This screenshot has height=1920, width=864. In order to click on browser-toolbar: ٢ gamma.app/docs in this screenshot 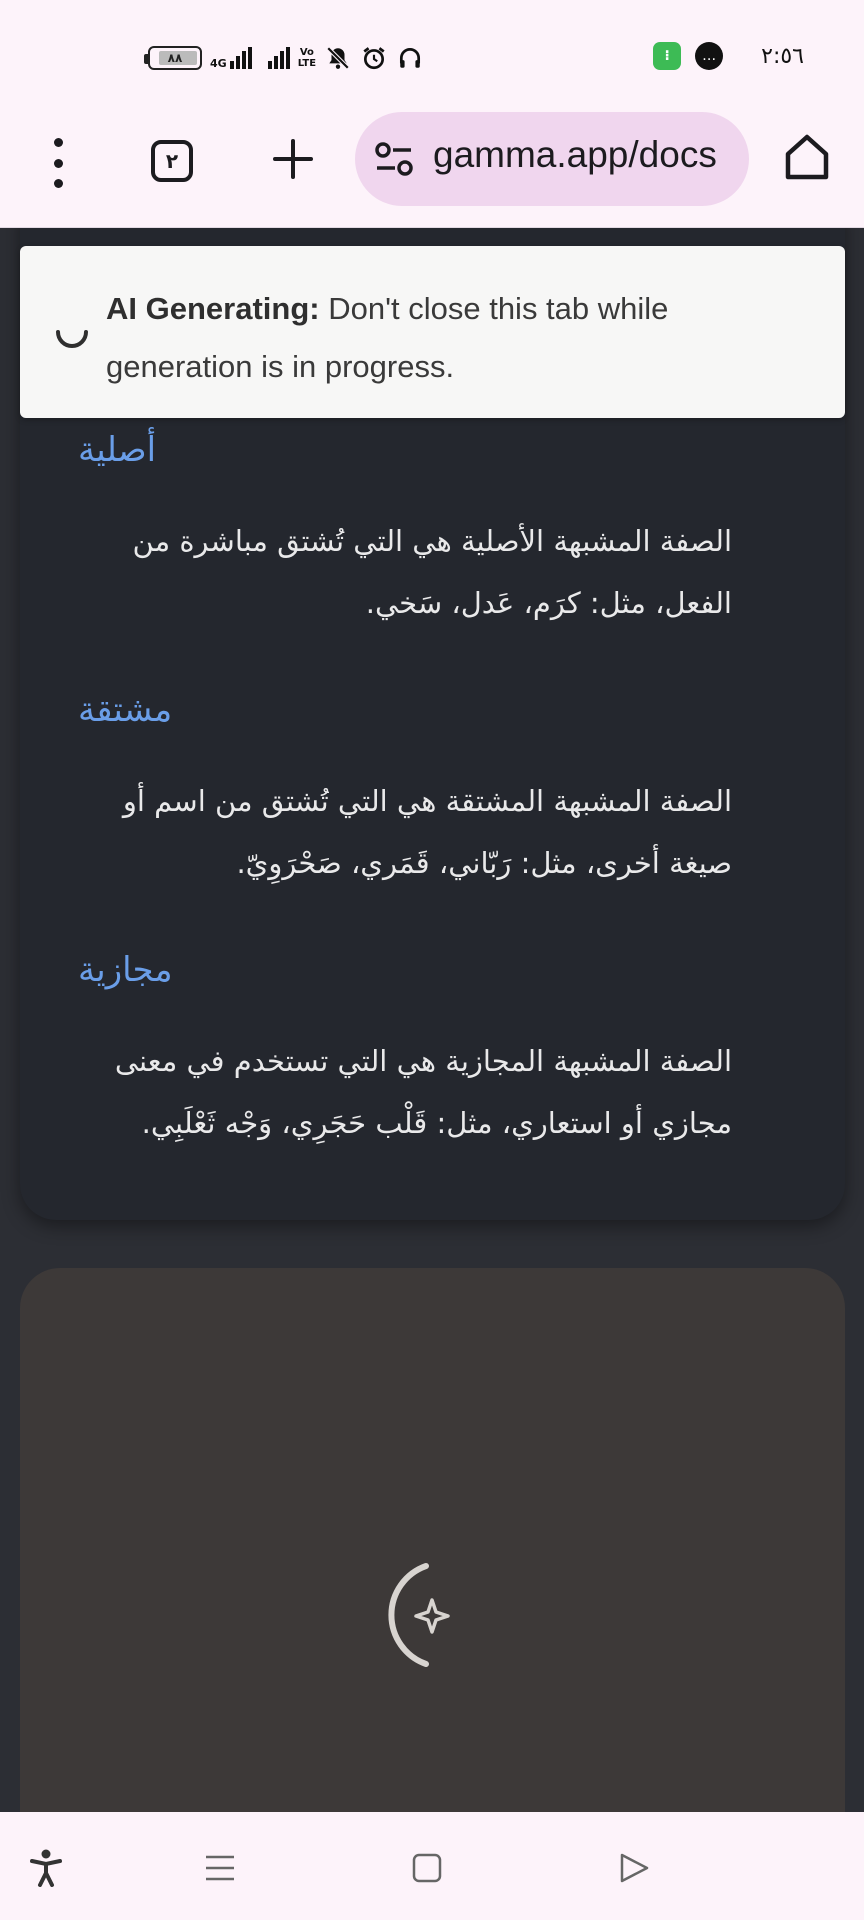, I will do `click(432, 162)`.